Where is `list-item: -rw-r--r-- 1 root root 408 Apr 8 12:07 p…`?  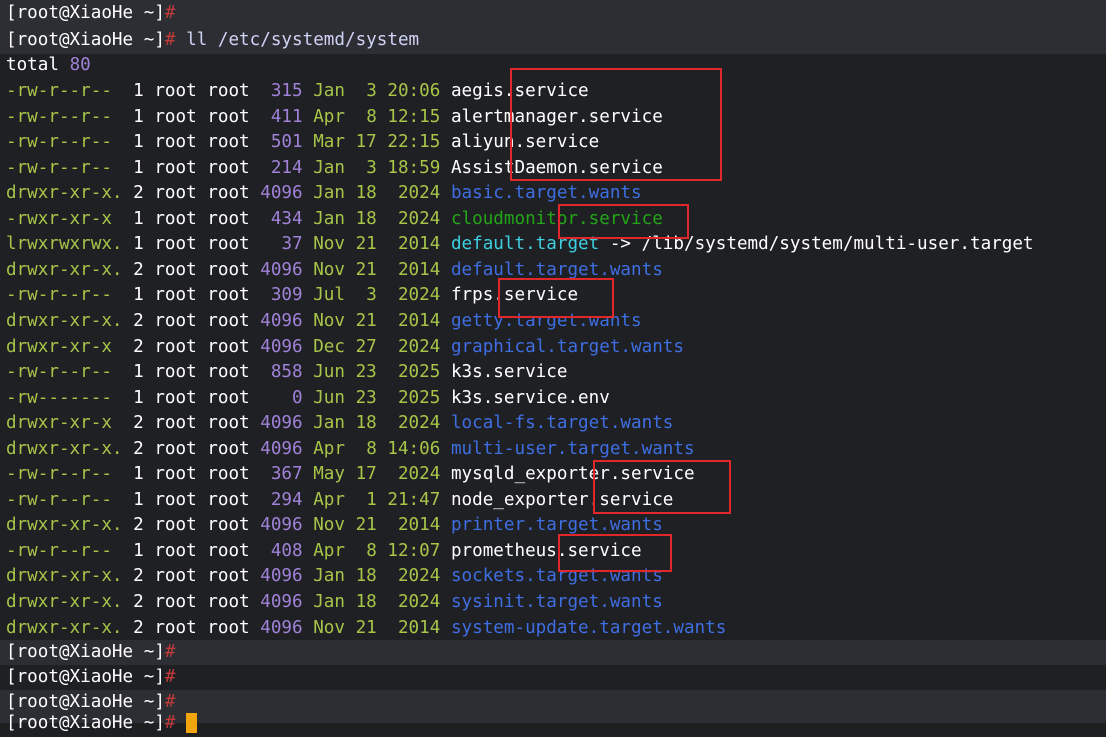
list-item: -rw-r--r-- 1 root root 408 Apr 8 12:07 p… is located at coordinates (324, 552).